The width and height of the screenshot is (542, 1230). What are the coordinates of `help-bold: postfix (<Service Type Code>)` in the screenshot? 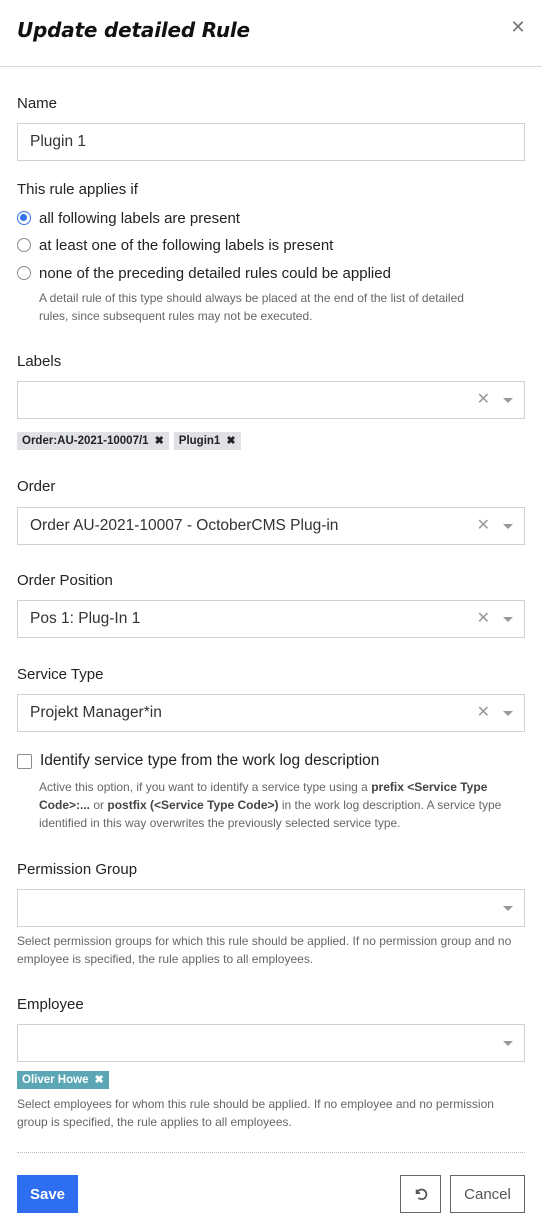 It's located at (193, 805).